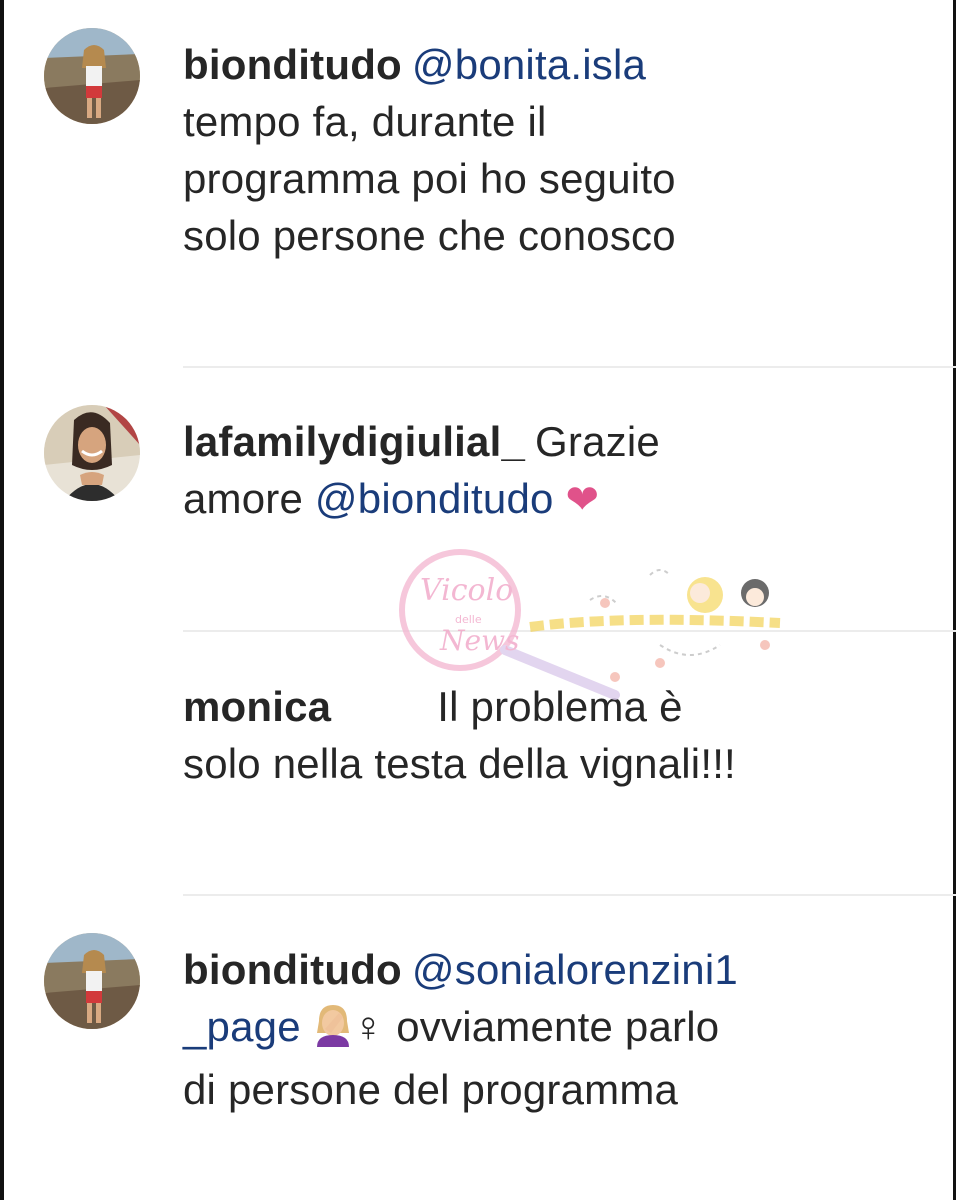 This screenshot has height=1200, width=956. I want to click on heart-emoji: ❤, so click(582, 500).